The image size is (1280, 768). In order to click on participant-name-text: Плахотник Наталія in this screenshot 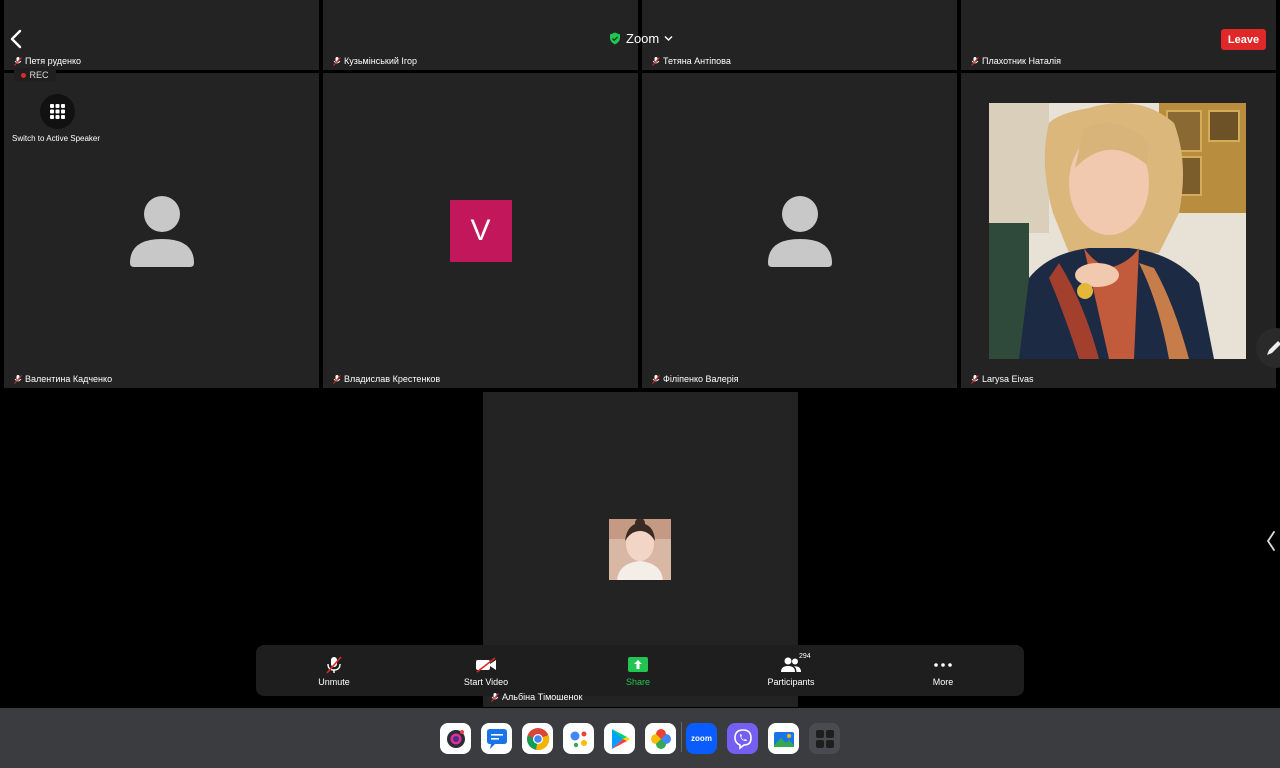, I will do `click(1021, 61)`.